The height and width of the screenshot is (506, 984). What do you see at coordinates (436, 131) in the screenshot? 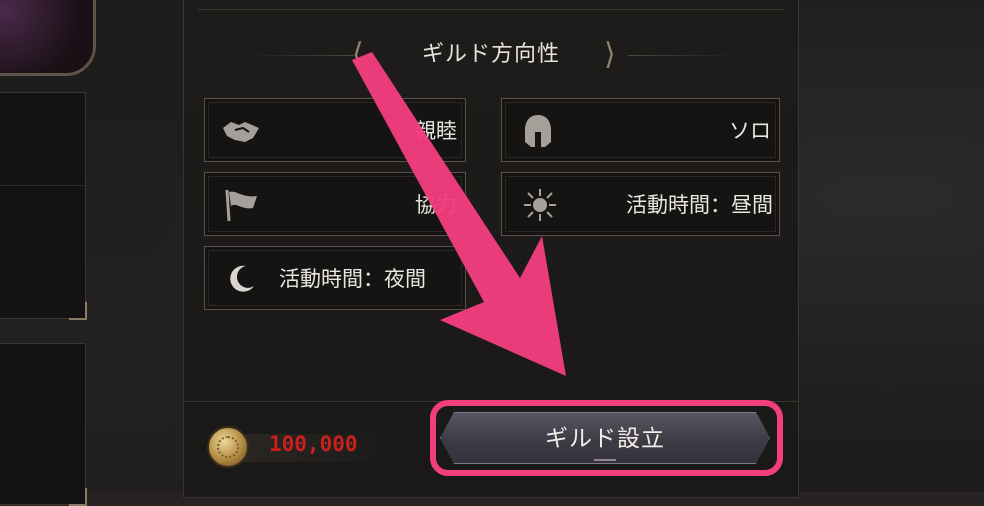
I see `tag-label: 親睦` at bounding box center [436, 131].